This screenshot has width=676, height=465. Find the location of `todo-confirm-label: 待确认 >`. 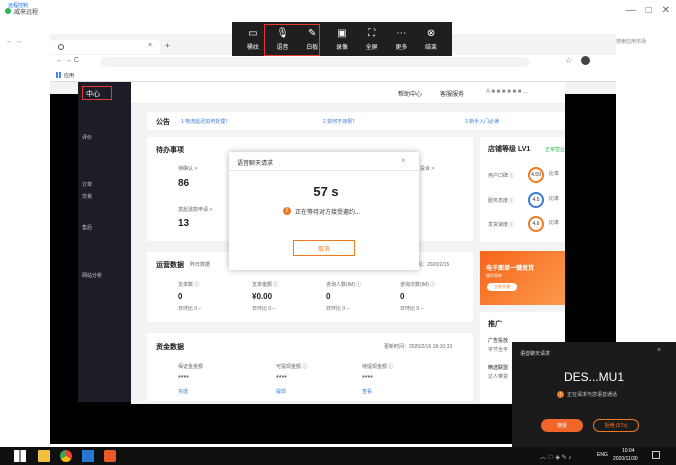

todo-confirm-label: 待确认 > is located at coordinates (187, 168).